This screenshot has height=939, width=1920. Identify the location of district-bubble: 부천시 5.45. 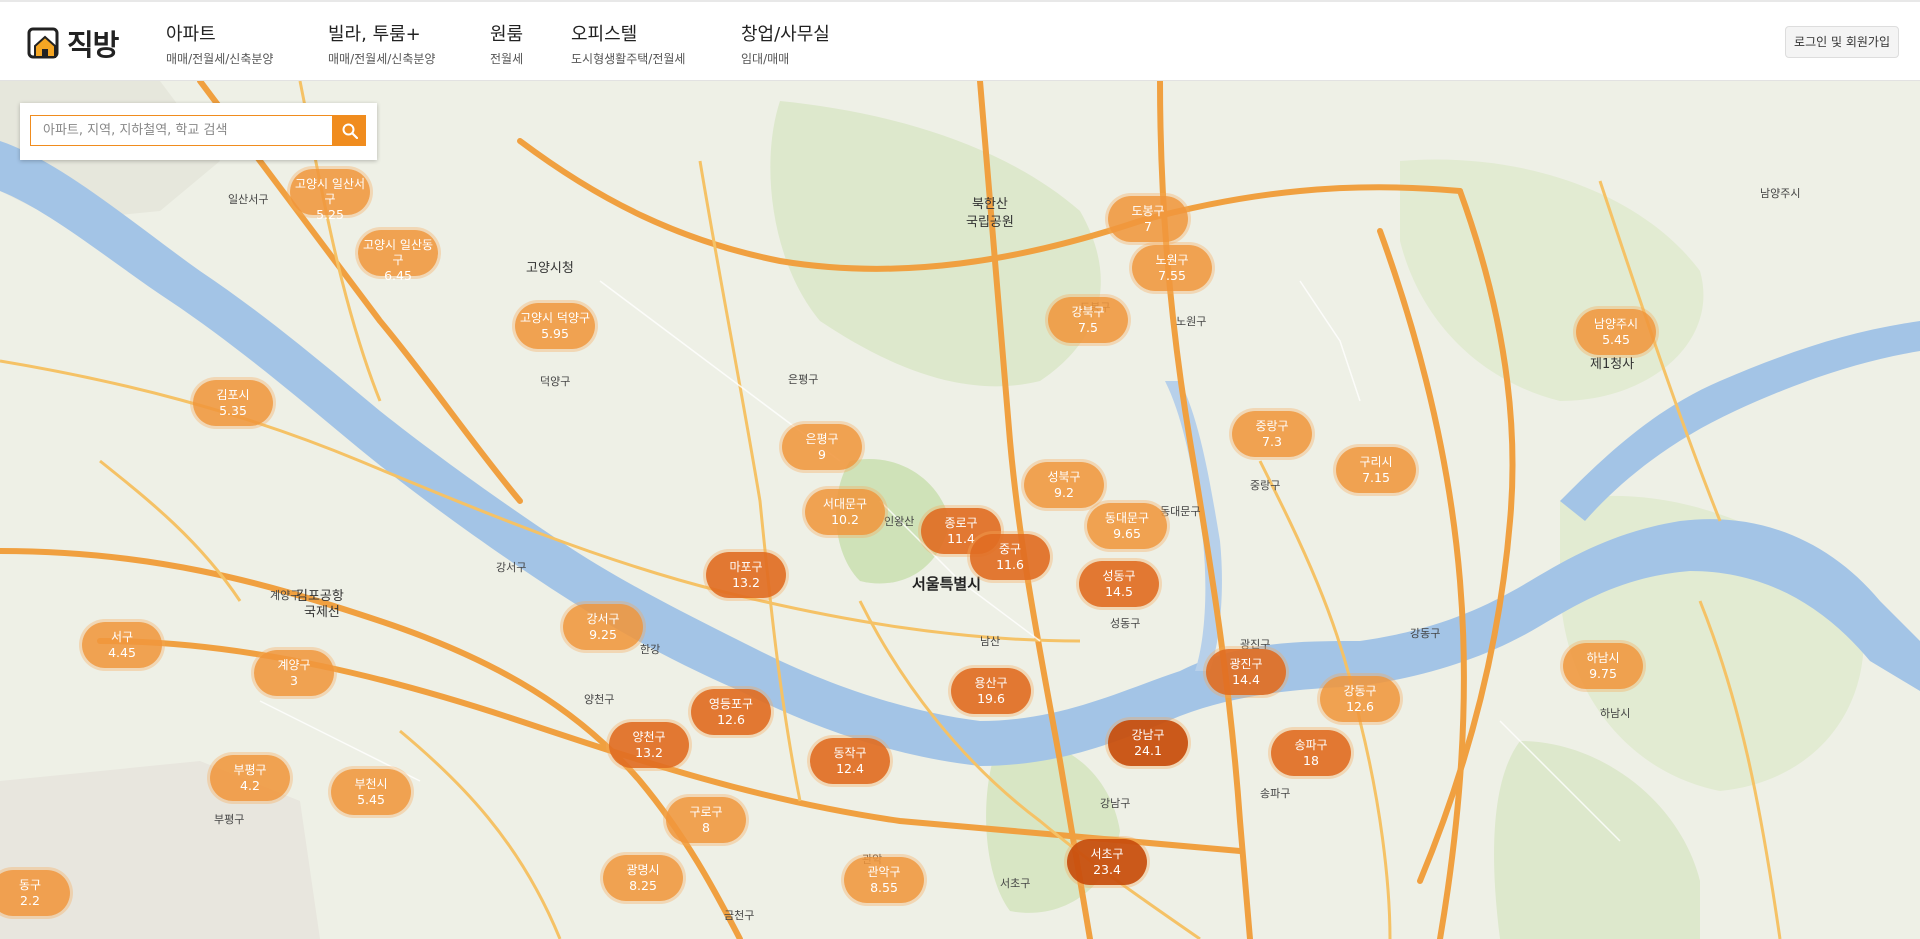
(371, 792).